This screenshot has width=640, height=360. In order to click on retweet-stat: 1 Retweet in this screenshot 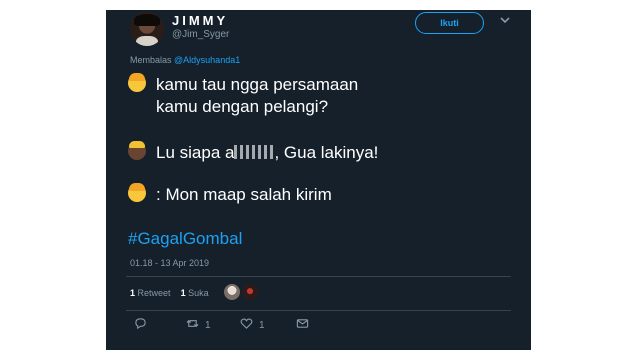, I will do `click(150, 293)`.